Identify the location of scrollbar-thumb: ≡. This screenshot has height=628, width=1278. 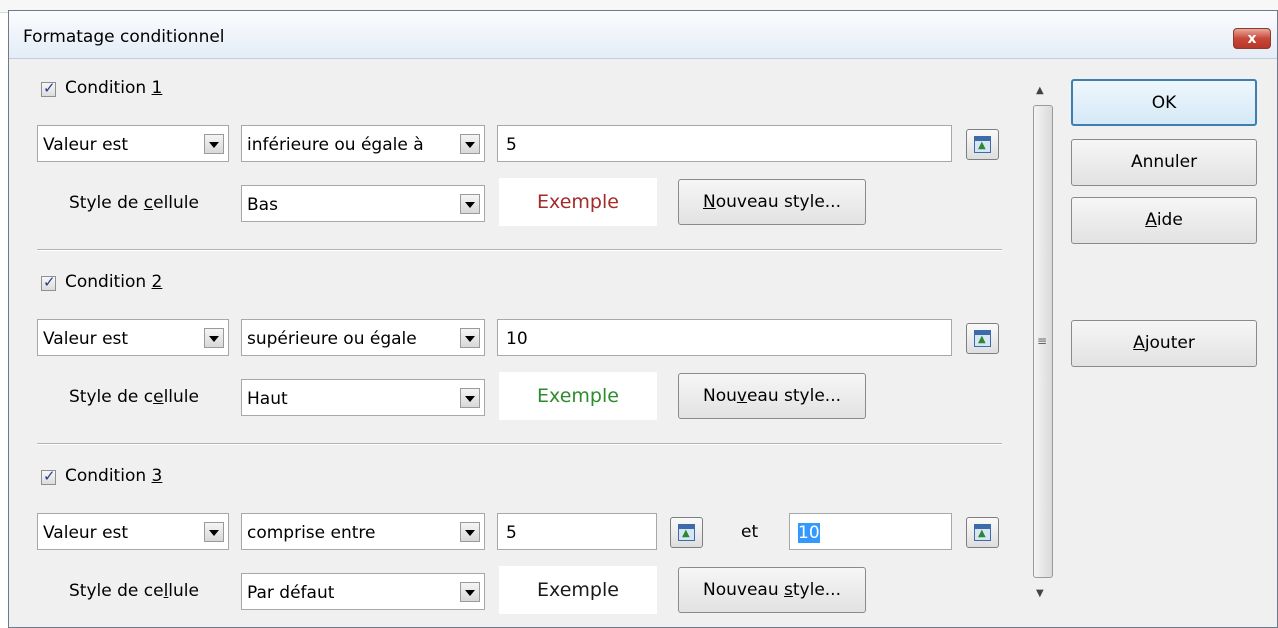
(1043, 341).